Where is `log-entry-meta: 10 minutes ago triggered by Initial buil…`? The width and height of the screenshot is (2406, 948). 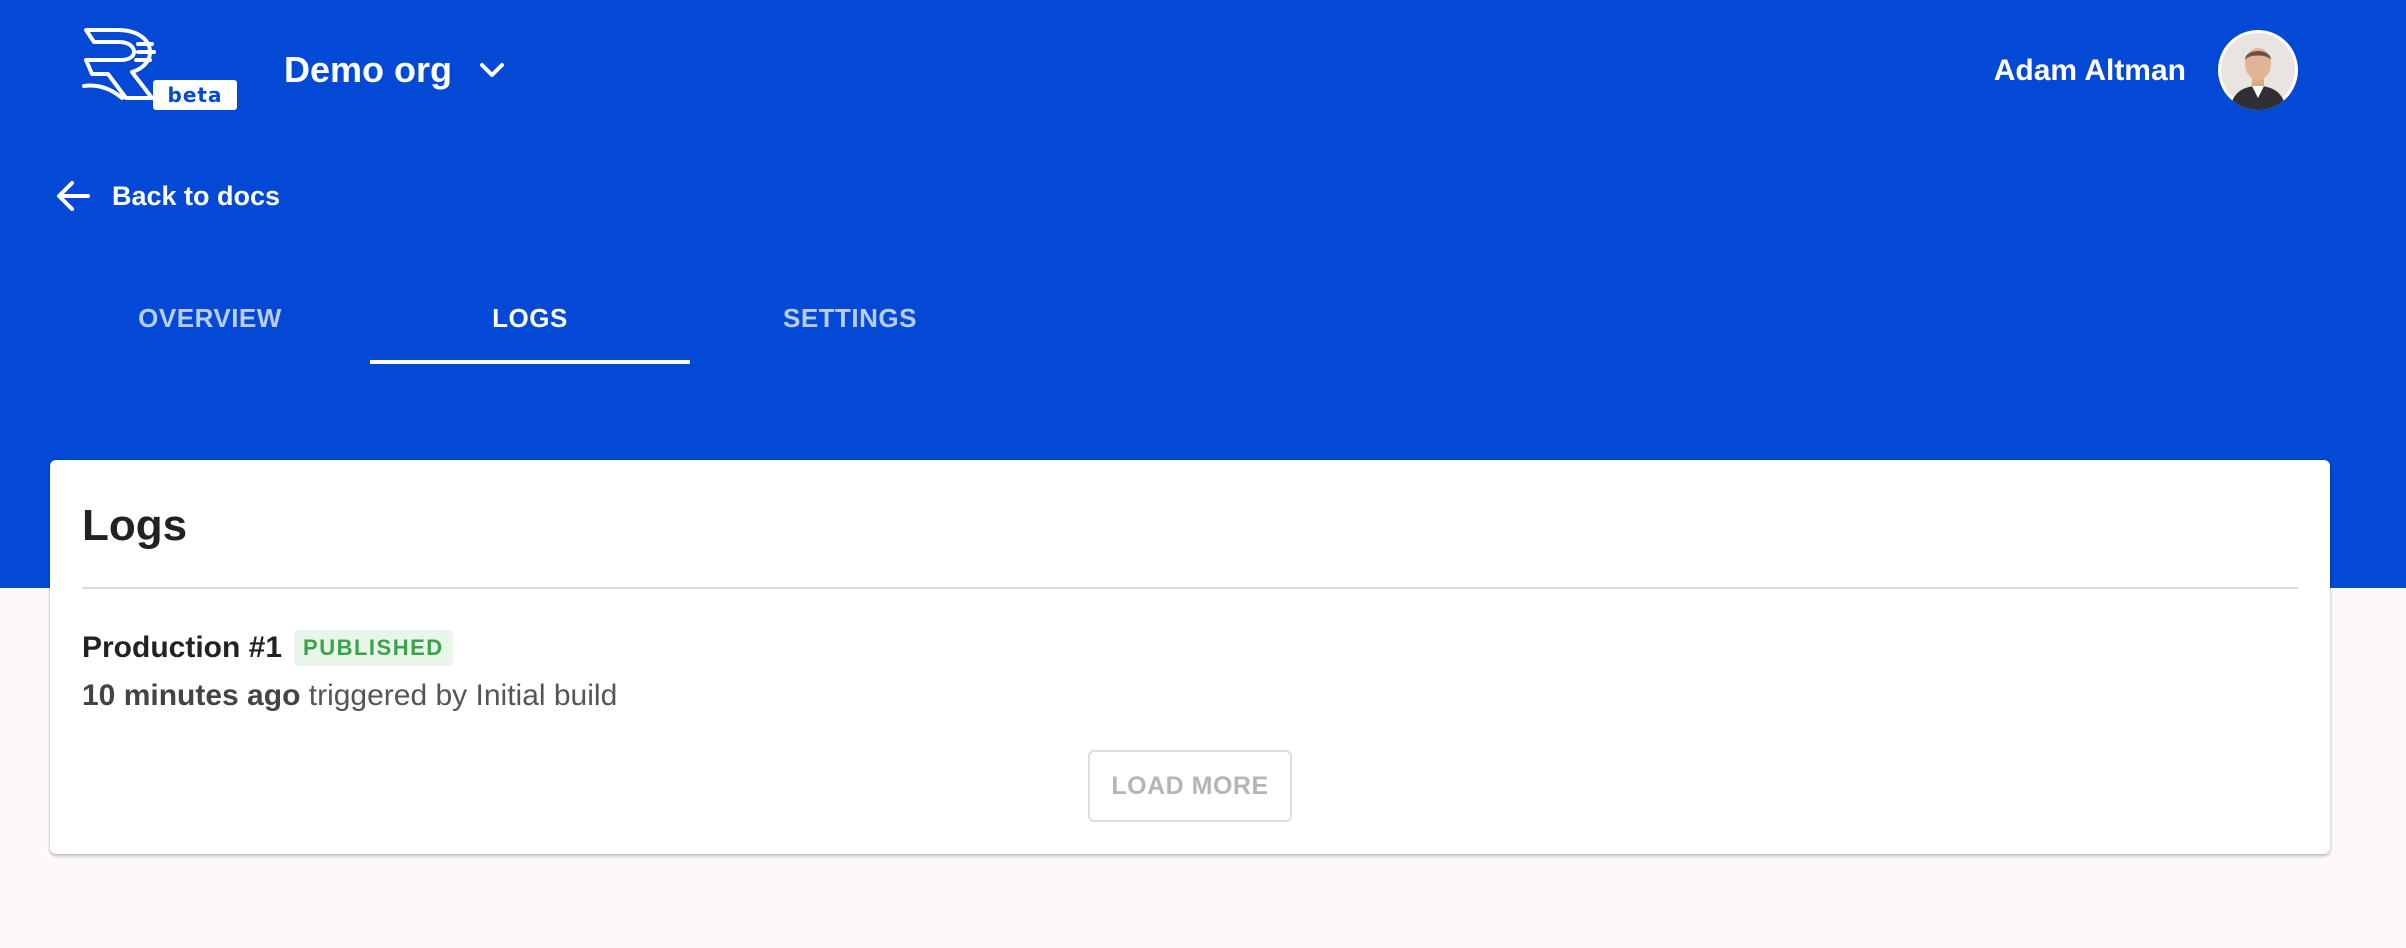
log-entry-meta: 10 minutes ago triggered by Initial buil… is located at coordinates (1190, 696).